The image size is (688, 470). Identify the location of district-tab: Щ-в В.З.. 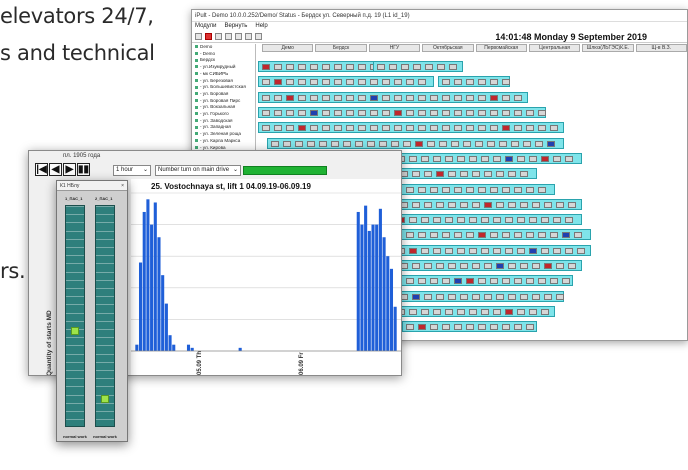
(661, 48).